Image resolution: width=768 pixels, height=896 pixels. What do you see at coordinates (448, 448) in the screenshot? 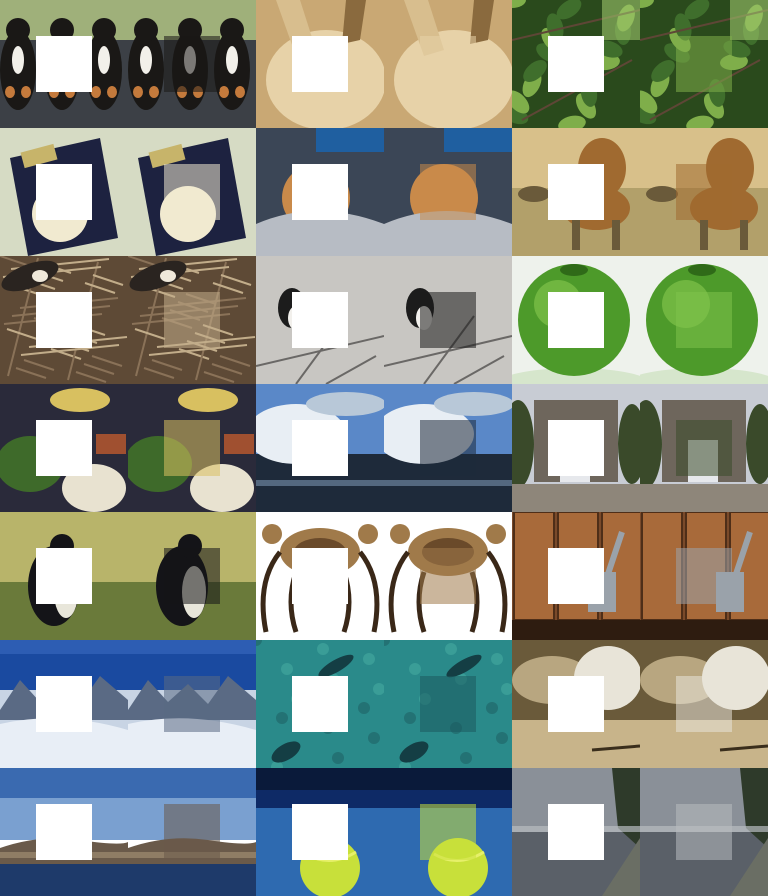
I see `inpainted-wave-image` at bounding box center [448, 448].